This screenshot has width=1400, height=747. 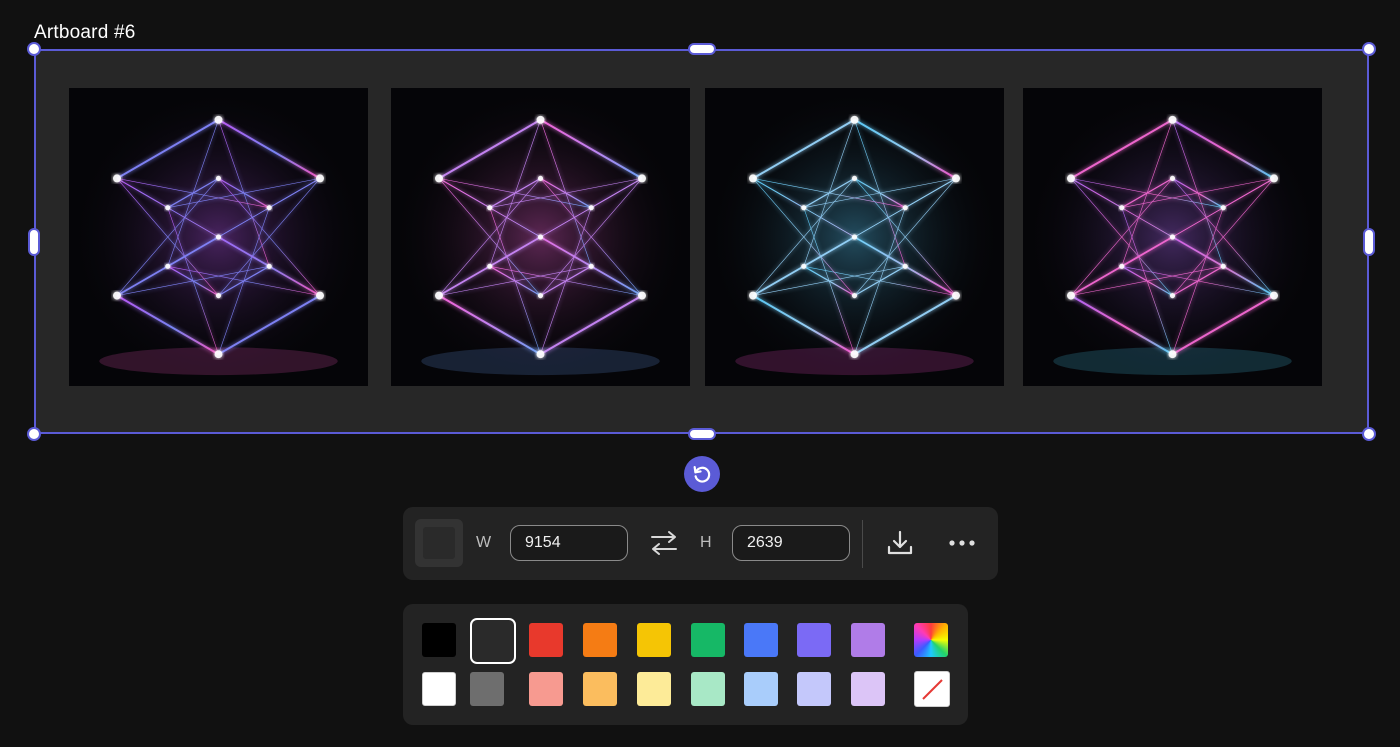 I want to click on resize-handle-right, so click(x=1369, y=242).